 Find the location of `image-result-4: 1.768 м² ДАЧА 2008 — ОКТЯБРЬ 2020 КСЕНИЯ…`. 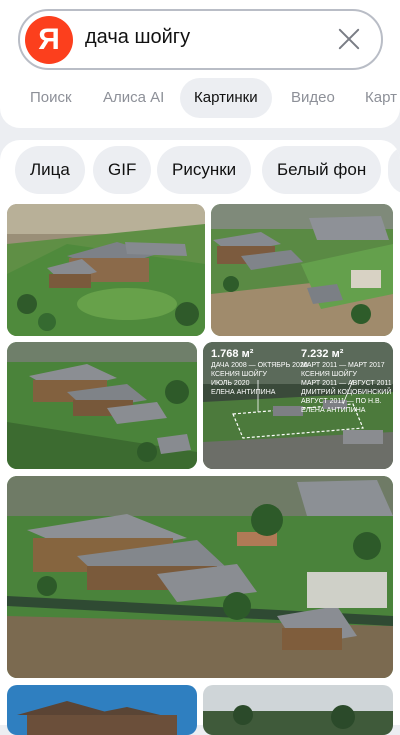

image-result-4: 1.768 м² ДАЧА 2008 — ОКТЯБРЬ 2020 КСЕНИЯ… is located at coordinates (298, 405).